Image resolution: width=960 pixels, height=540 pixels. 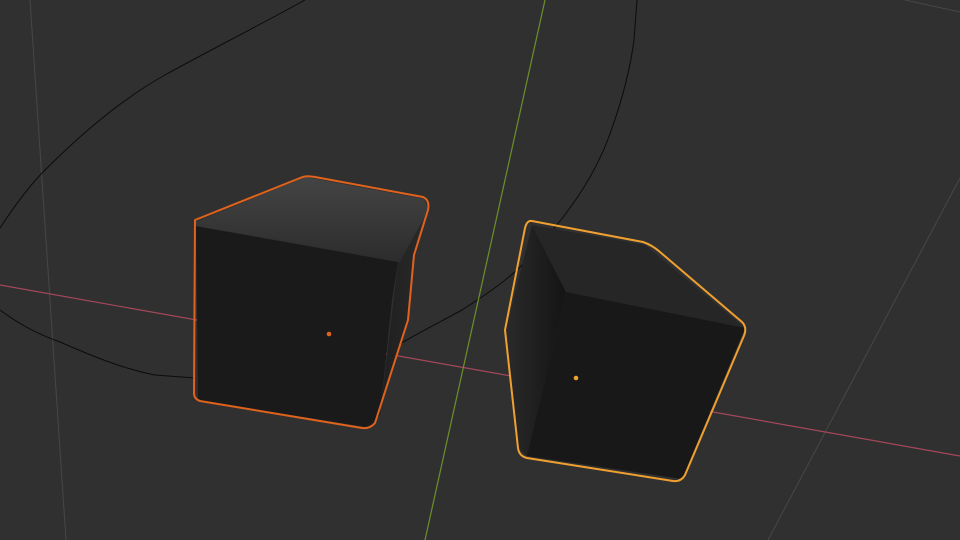 What do you see at coordinates (576, 378) in the screenshot?
I see `cube-2-origin-dot` at bounding box center [576, 378].